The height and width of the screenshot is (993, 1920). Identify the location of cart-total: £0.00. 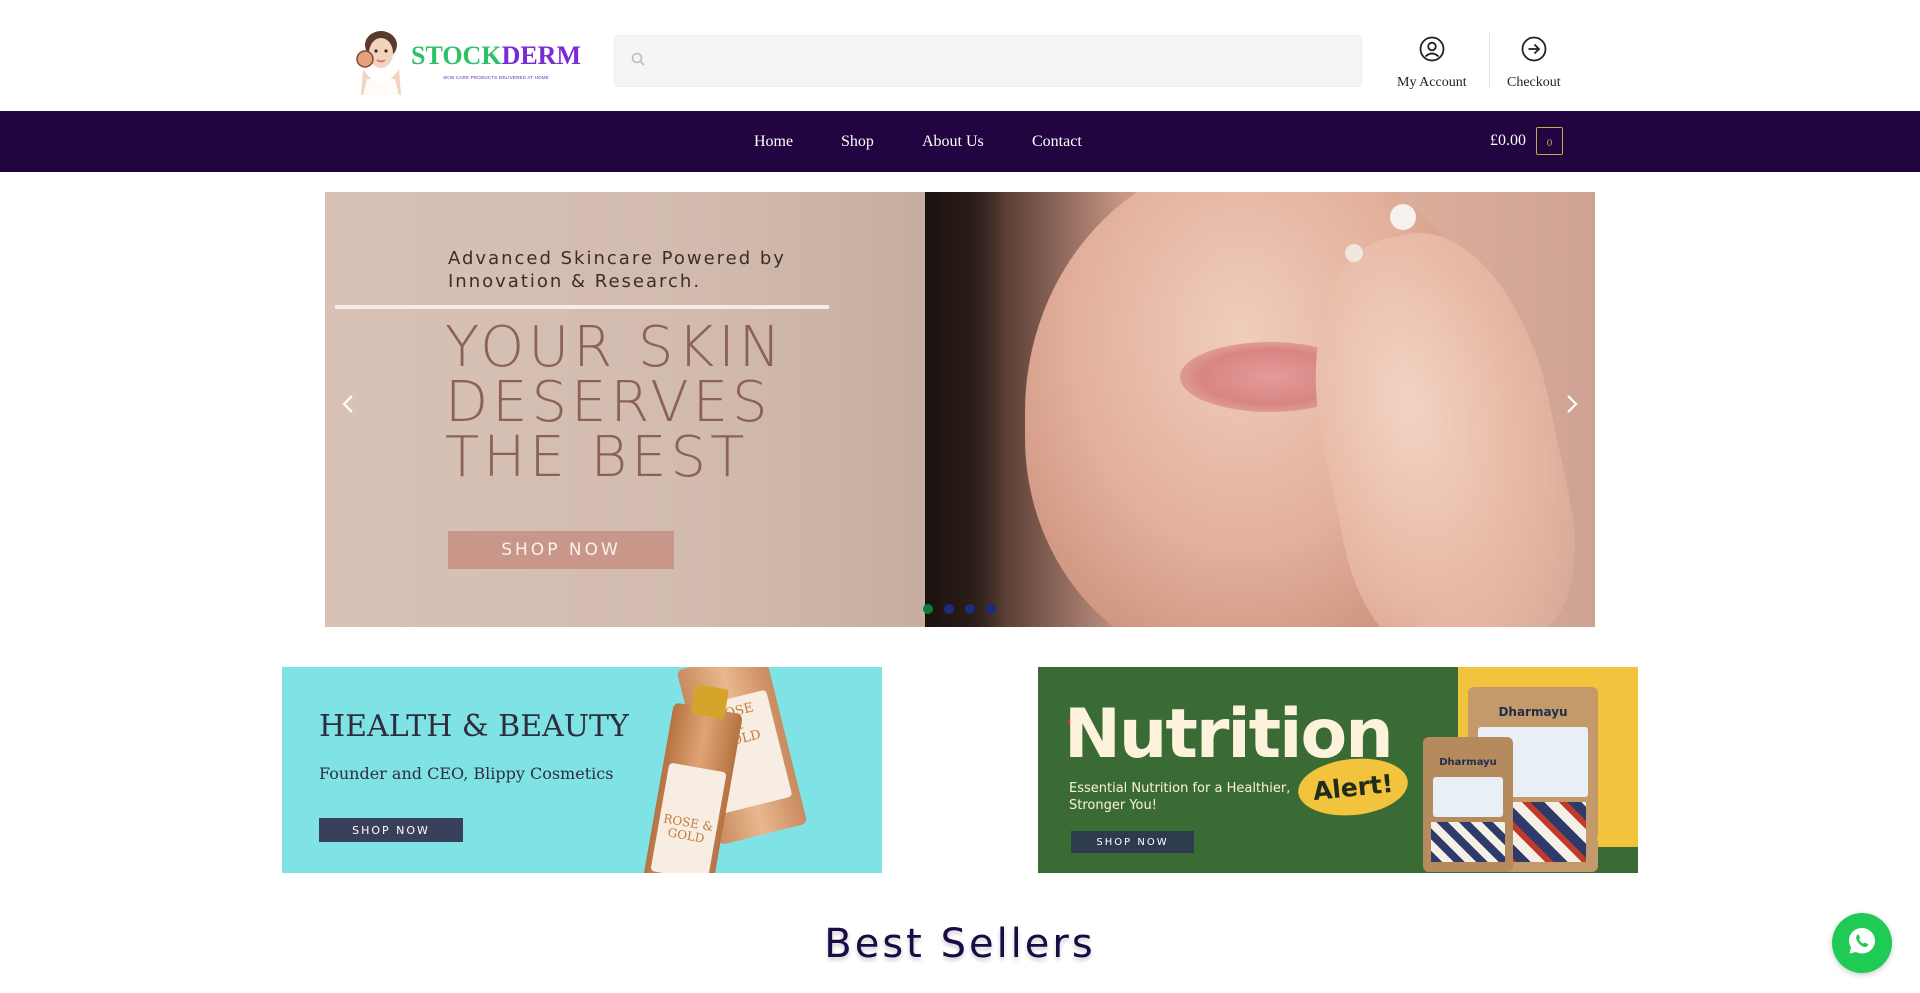
(1508, 140).